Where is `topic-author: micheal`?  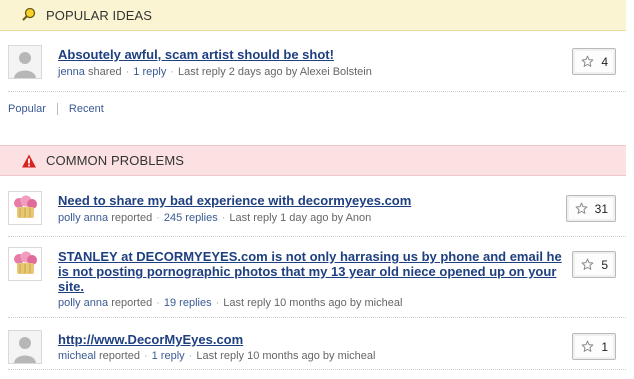 topic-author: micheal is located at coordinates (77, 356).